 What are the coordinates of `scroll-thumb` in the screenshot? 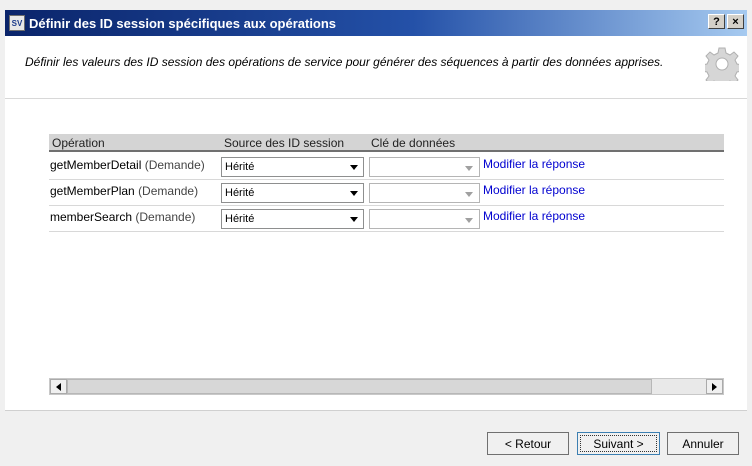 It's located at (359, 386).